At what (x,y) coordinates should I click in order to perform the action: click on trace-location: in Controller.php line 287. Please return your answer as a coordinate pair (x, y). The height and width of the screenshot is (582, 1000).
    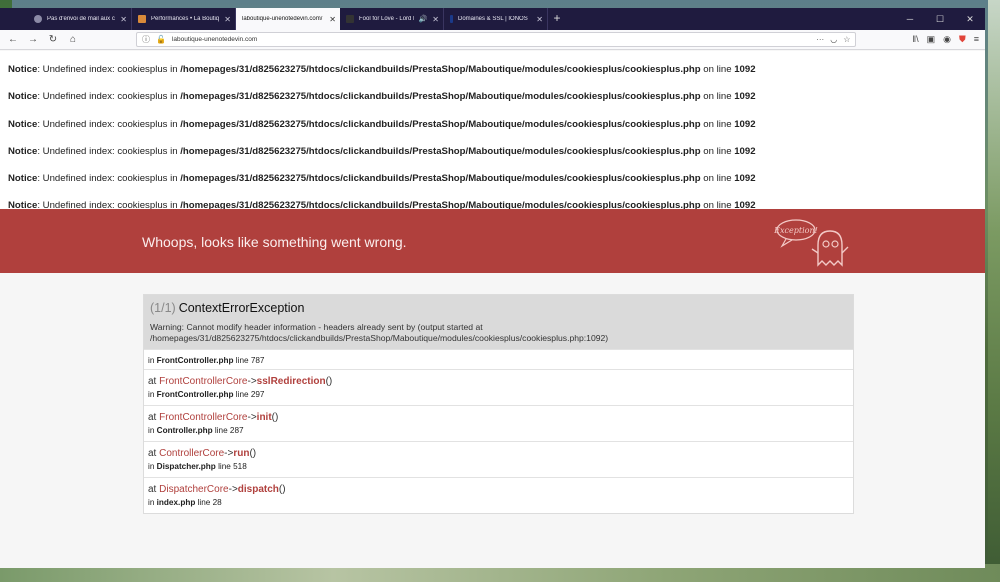
    Looking at the image, I should click on (498, 430).